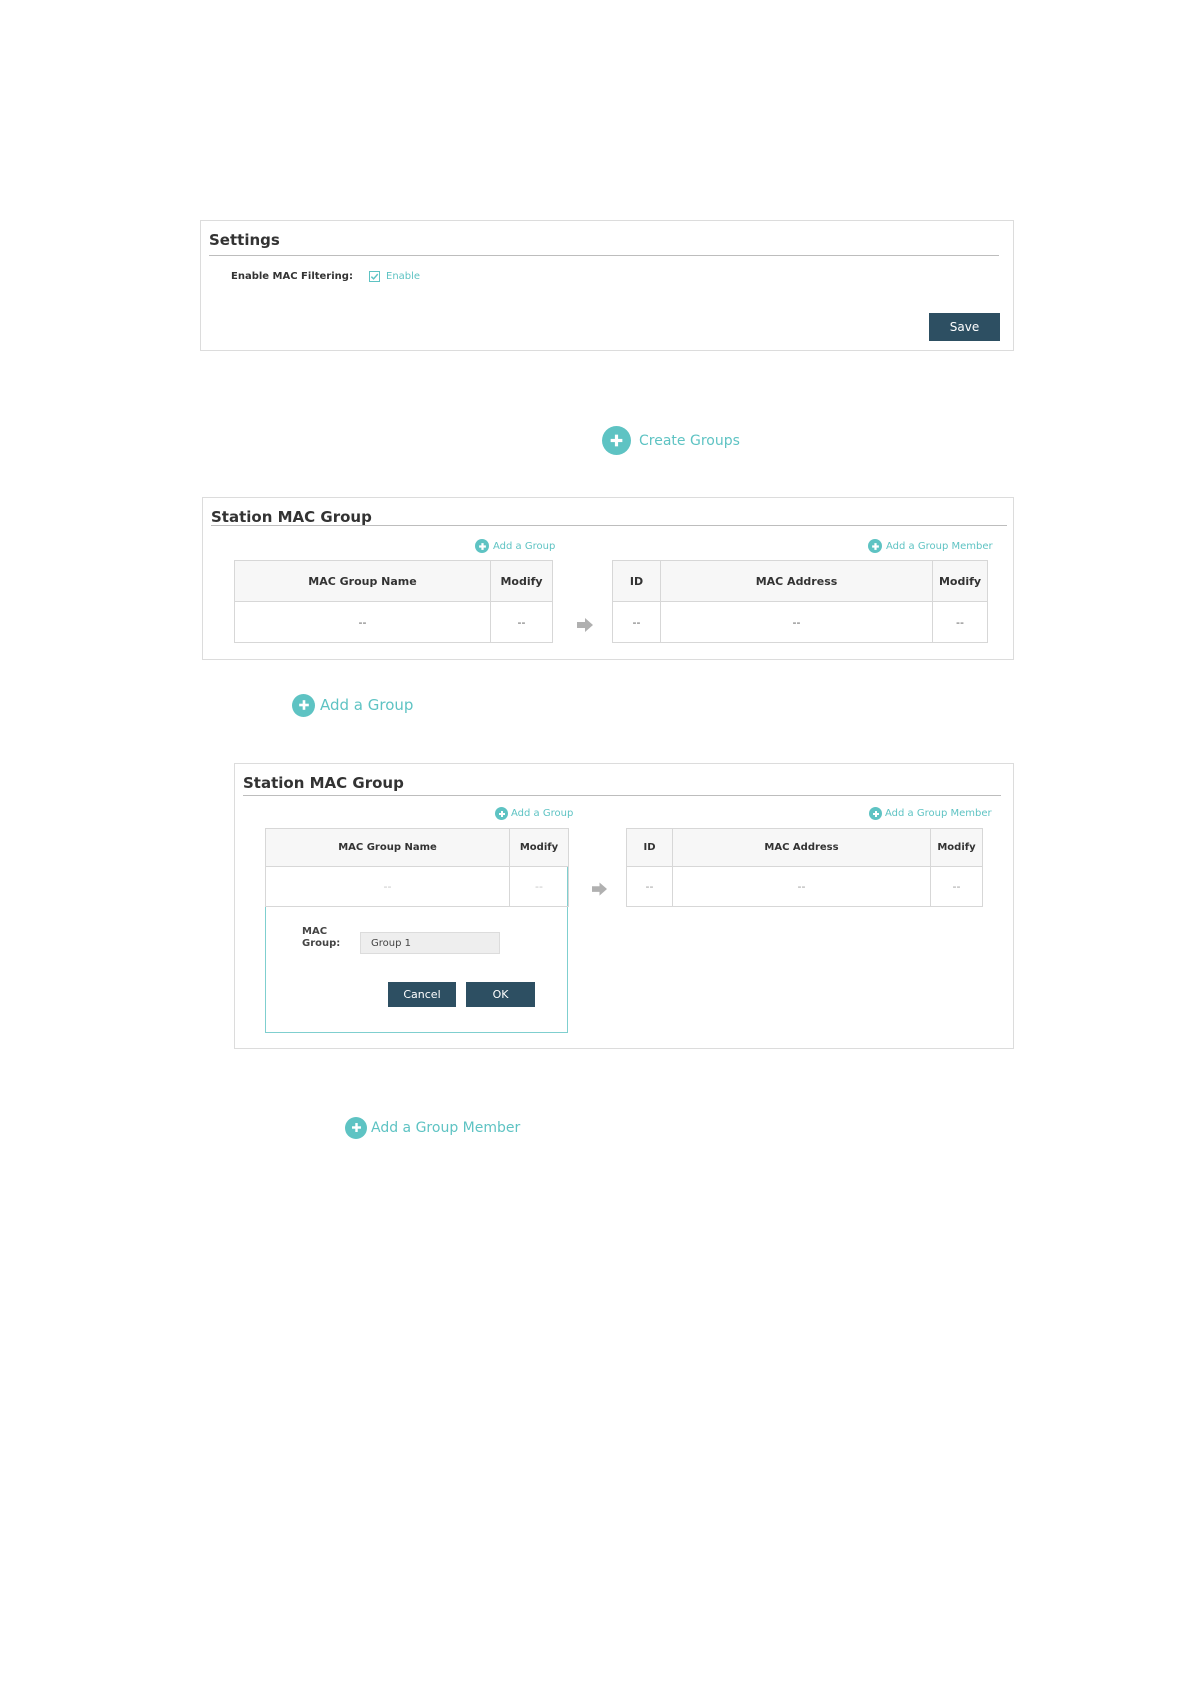 This screenshot has height=1684, width=1191. Describe the element at coordinates (500, 994) in the screenshot. I see `ok-button: OK` at that location.